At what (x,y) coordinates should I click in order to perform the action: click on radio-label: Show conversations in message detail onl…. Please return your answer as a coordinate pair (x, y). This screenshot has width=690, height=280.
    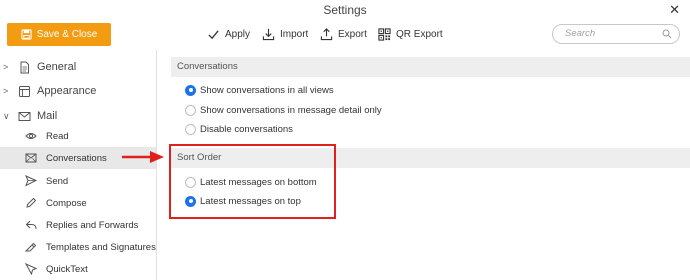
    Looking at the image, I should click on (291, 110).